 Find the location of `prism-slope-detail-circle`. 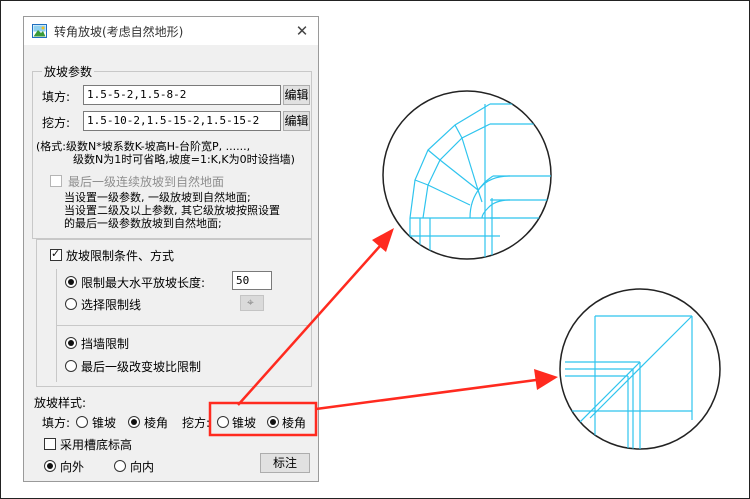

prism-slope-detail-circle is located at coordinates (640, 369).